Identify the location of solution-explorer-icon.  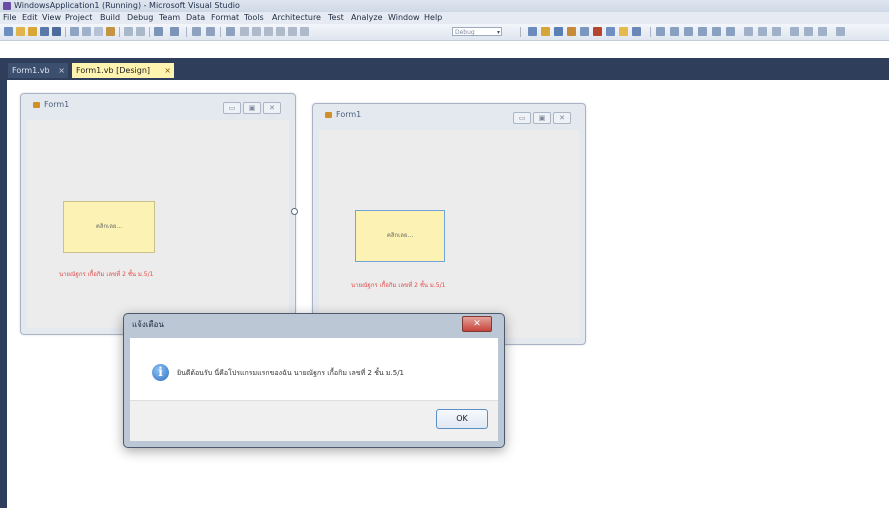
(545, 31).